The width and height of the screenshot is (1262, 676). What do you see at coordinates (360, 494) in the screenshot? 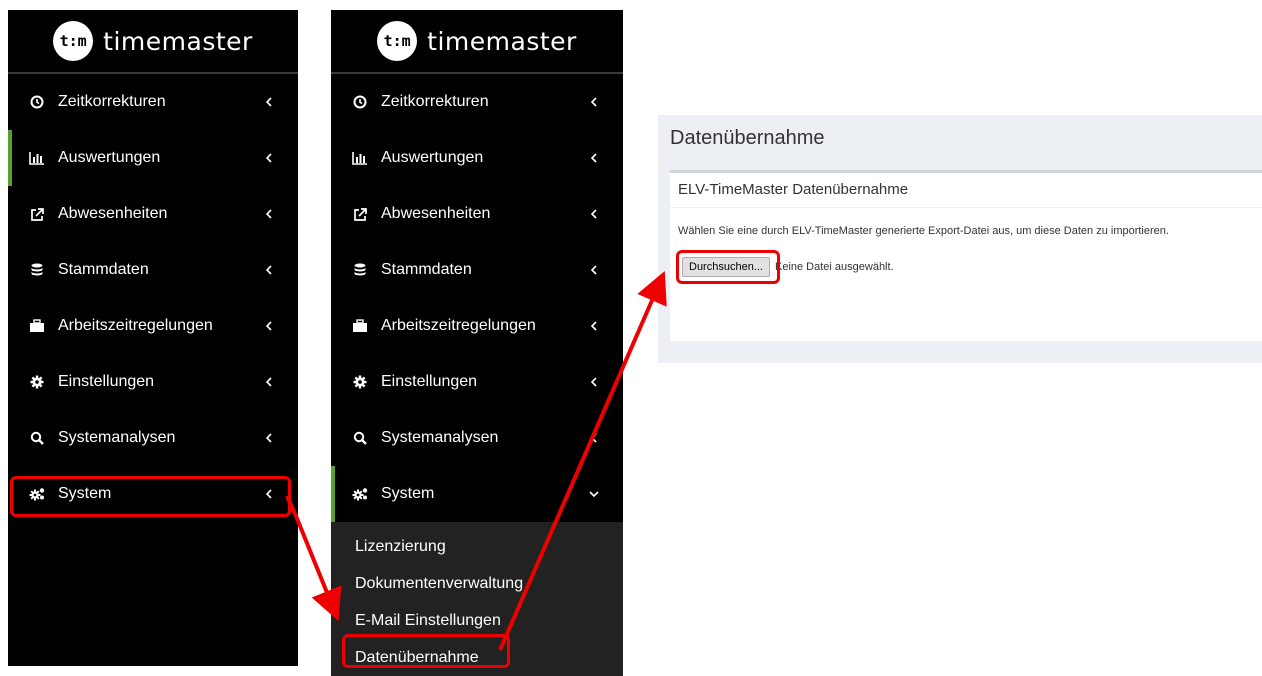
I see `cogs-icon` at bounding box center [360, 494].